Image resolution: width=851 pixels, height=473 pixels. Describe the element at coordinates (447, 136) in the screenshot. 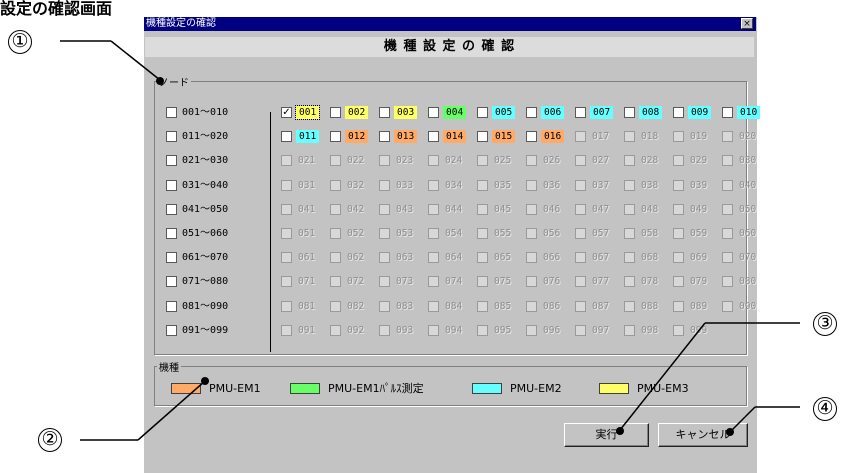

I see `node-item: 014` at that location.